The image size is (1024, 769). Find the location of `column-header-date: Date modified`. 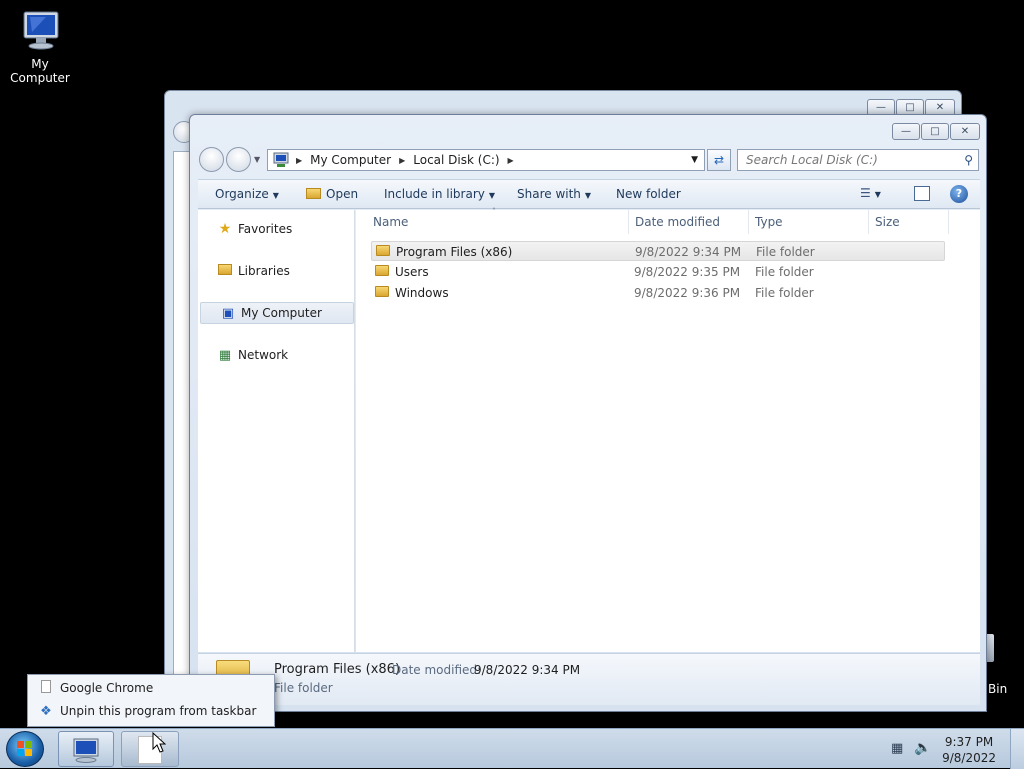

column-header-date: Date modified is located at coordinates (689, 222).